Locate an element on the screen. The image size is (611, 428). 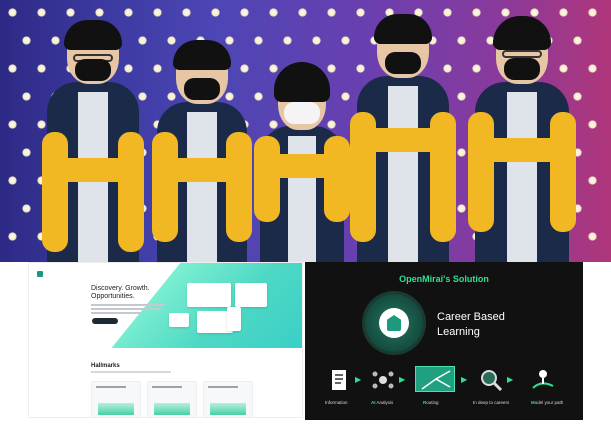
logo-icon is located at coordinates (40, 274).